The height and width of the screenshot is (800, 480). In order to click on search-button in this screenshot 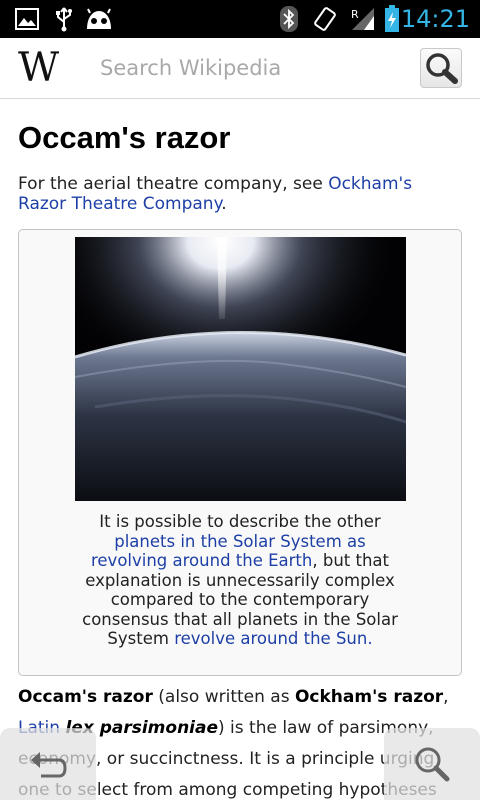, I will do `click(441, 68)`.